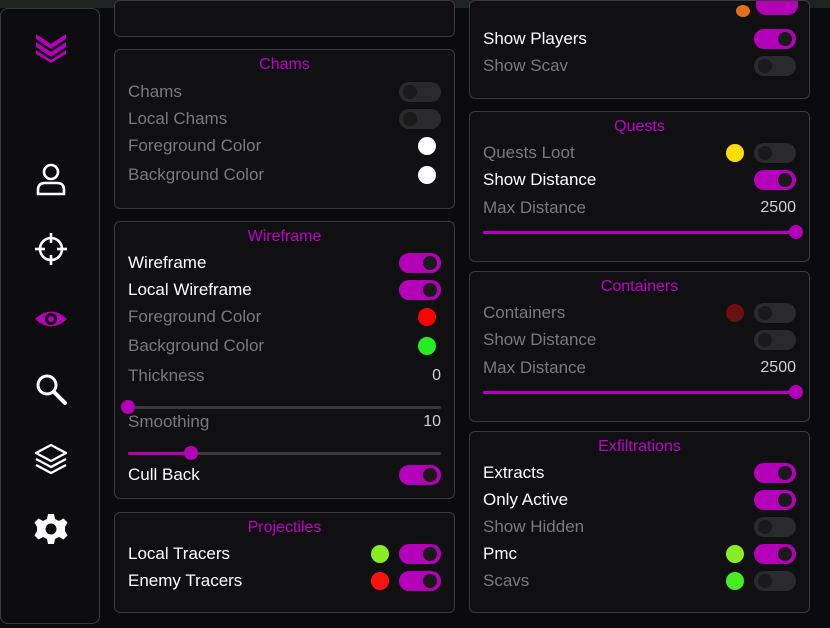 This screenshot has width=830, height=628. I want to click on eye-icon, so click(51, 319).